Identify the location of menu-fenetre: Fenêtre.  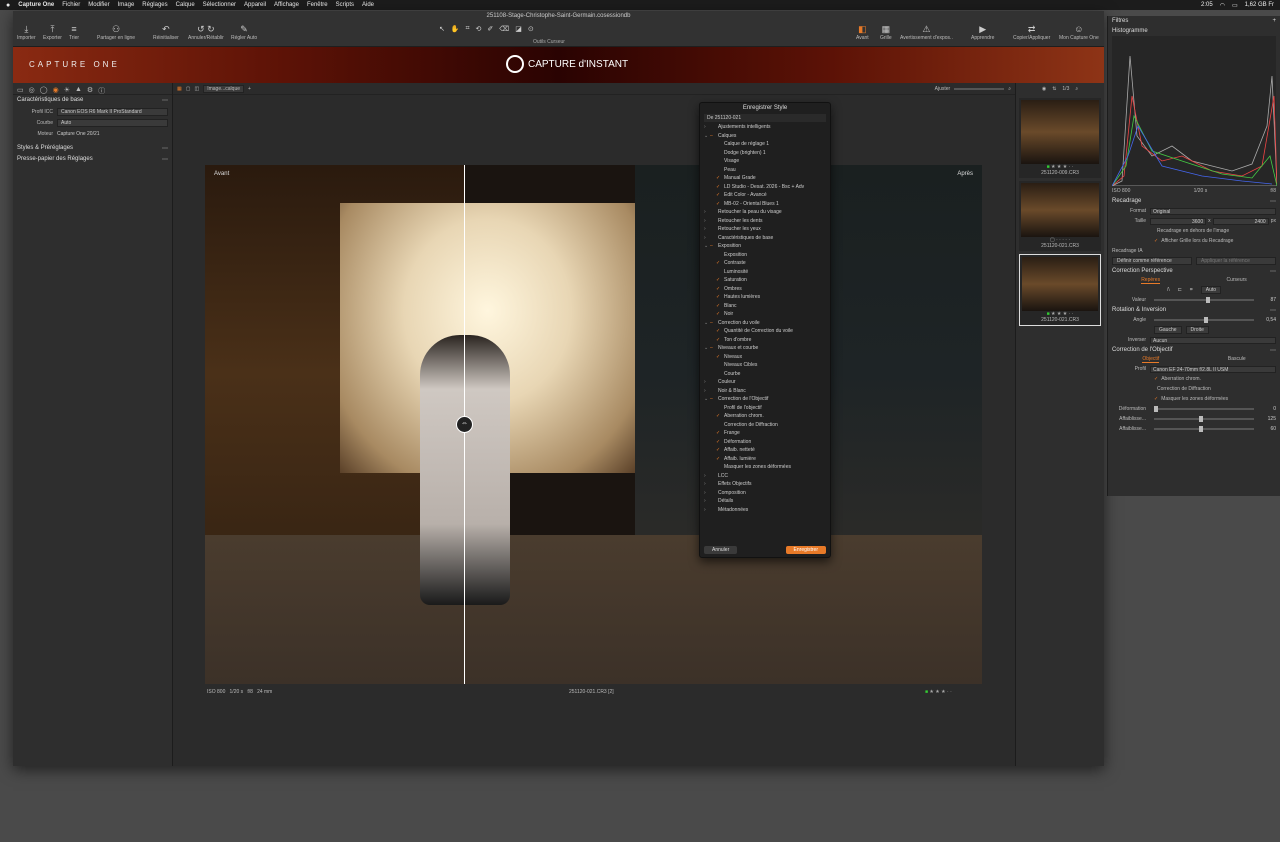
(317, 5).